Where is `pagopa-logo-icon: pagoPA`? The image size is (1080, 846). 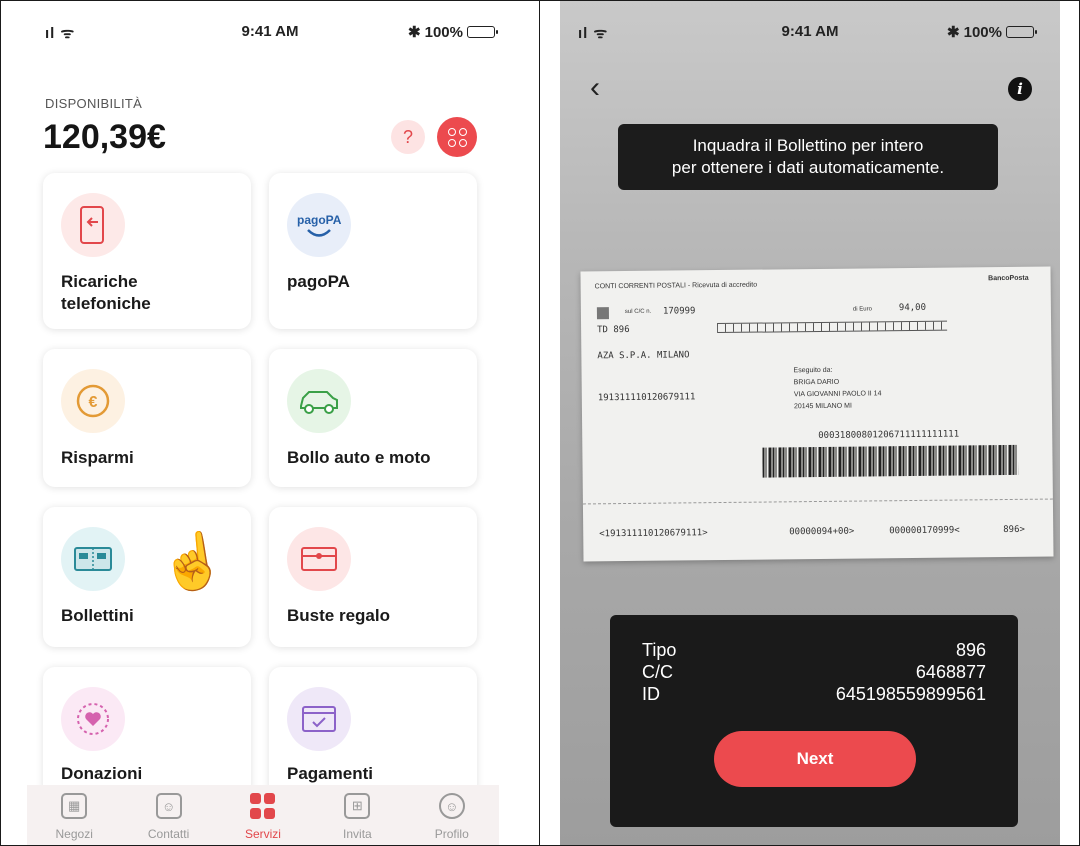 pagopa-logo-icon: pagoPA is located at coordinates (319, 225).